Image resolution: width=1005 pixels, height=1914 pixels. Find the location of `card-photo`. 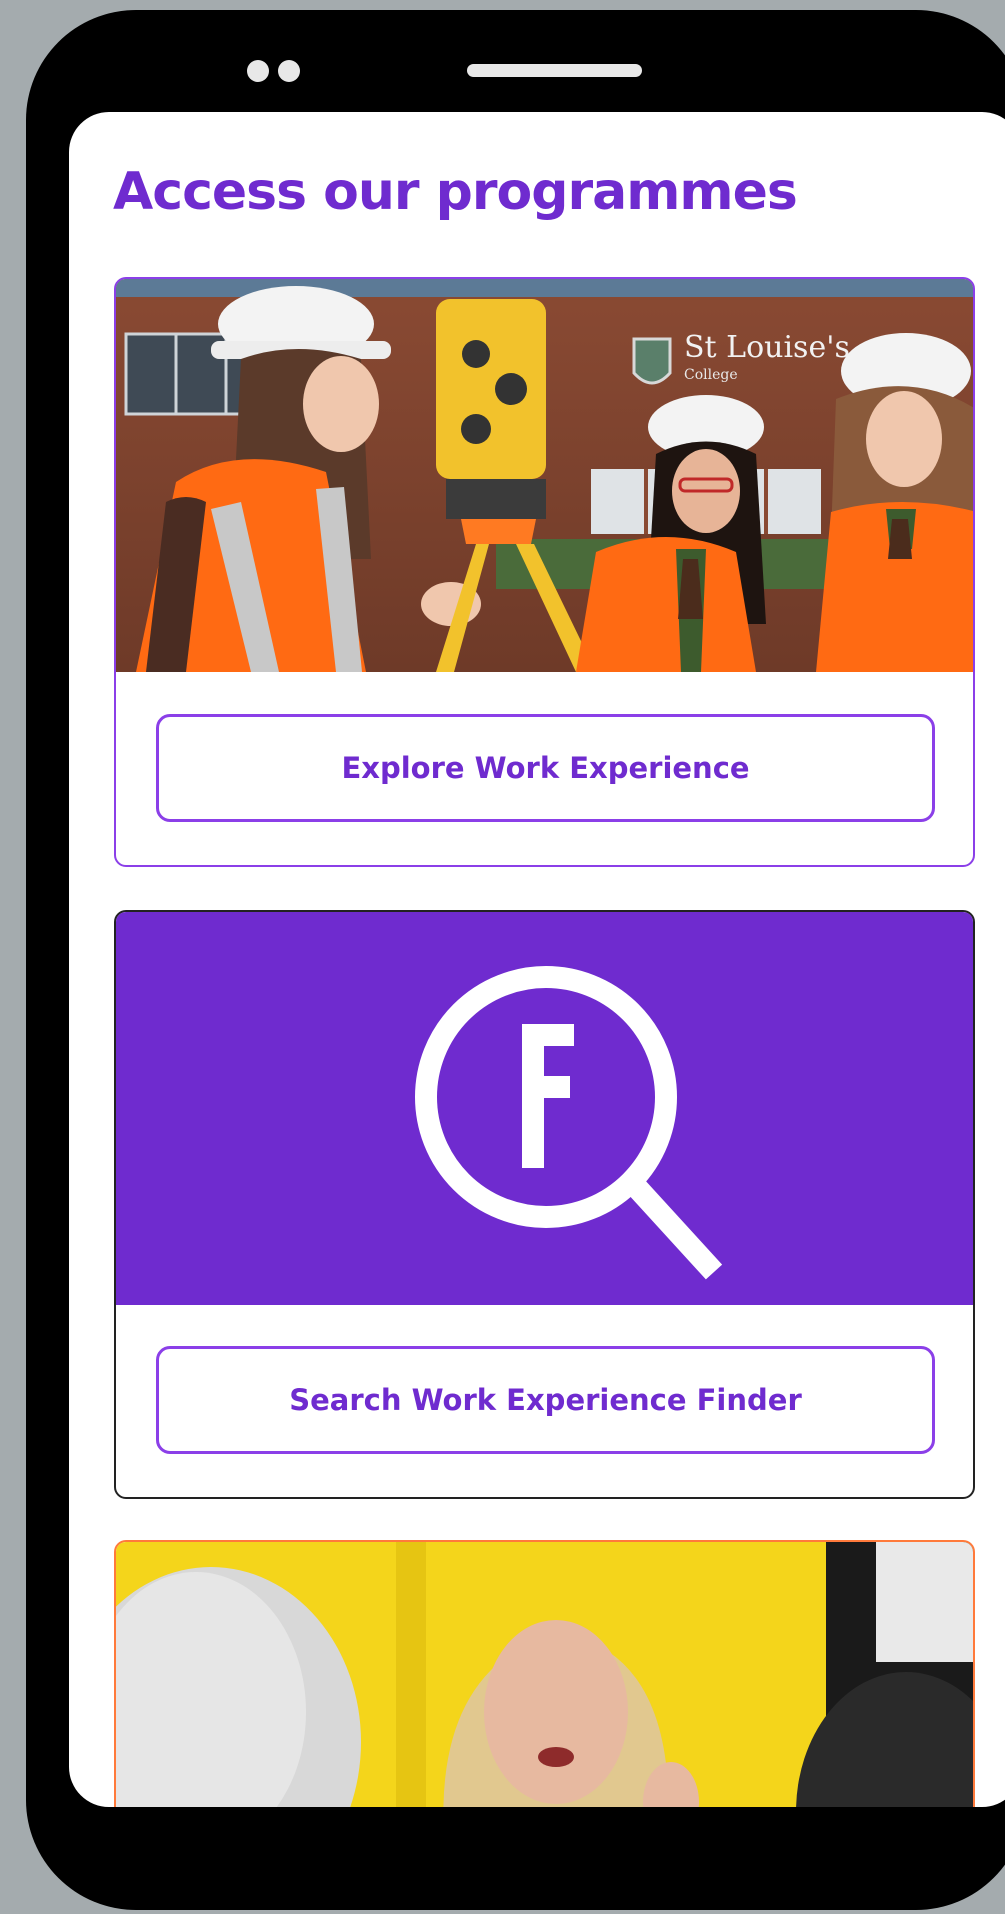

card-photo is located at coordinates (544, 1674).